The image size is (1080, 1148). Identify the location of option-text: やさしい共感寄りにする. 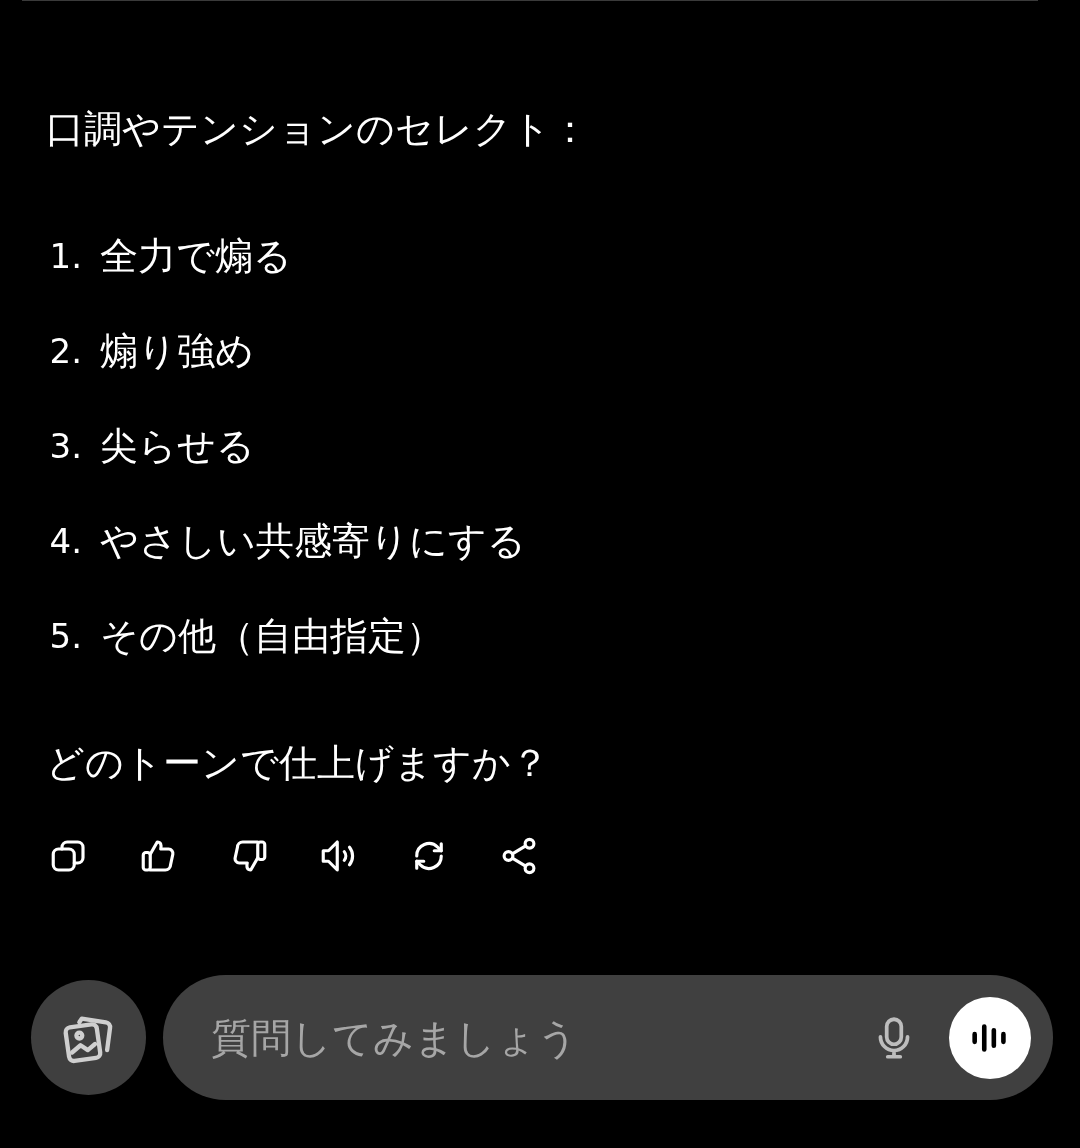
(313, 541).